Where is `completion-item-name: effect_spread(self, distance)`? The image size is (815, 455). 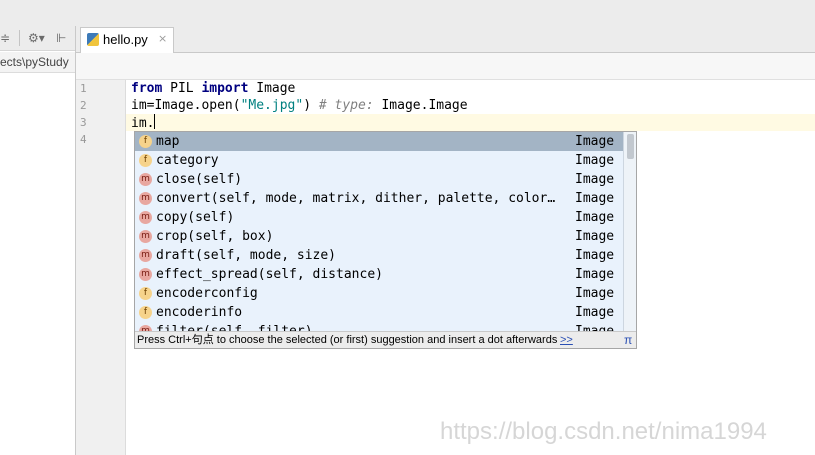 completion-item-name: effect_spread(self, distance) is located at coordinates (269, 274).